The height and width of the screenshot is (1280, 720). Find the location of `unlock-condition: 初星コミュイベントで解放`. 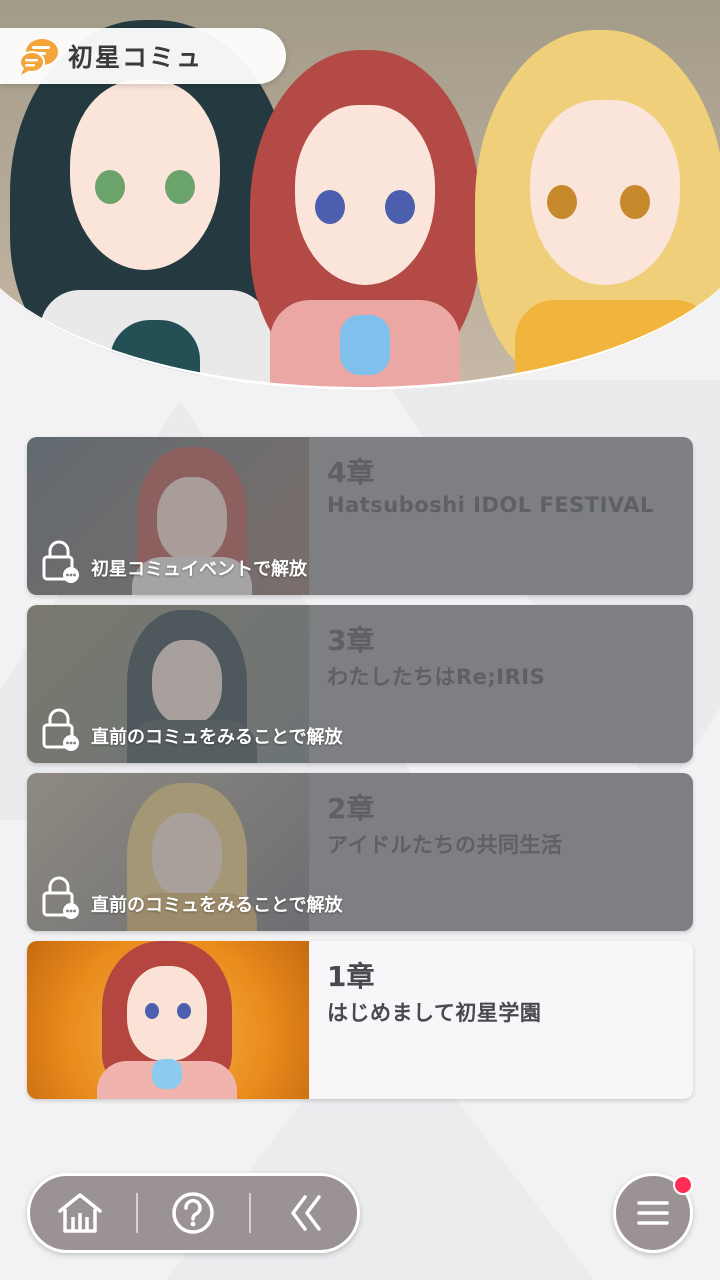

unlock-condition: 初星コミュイベントで解放 is located at coordinates (199, 569).